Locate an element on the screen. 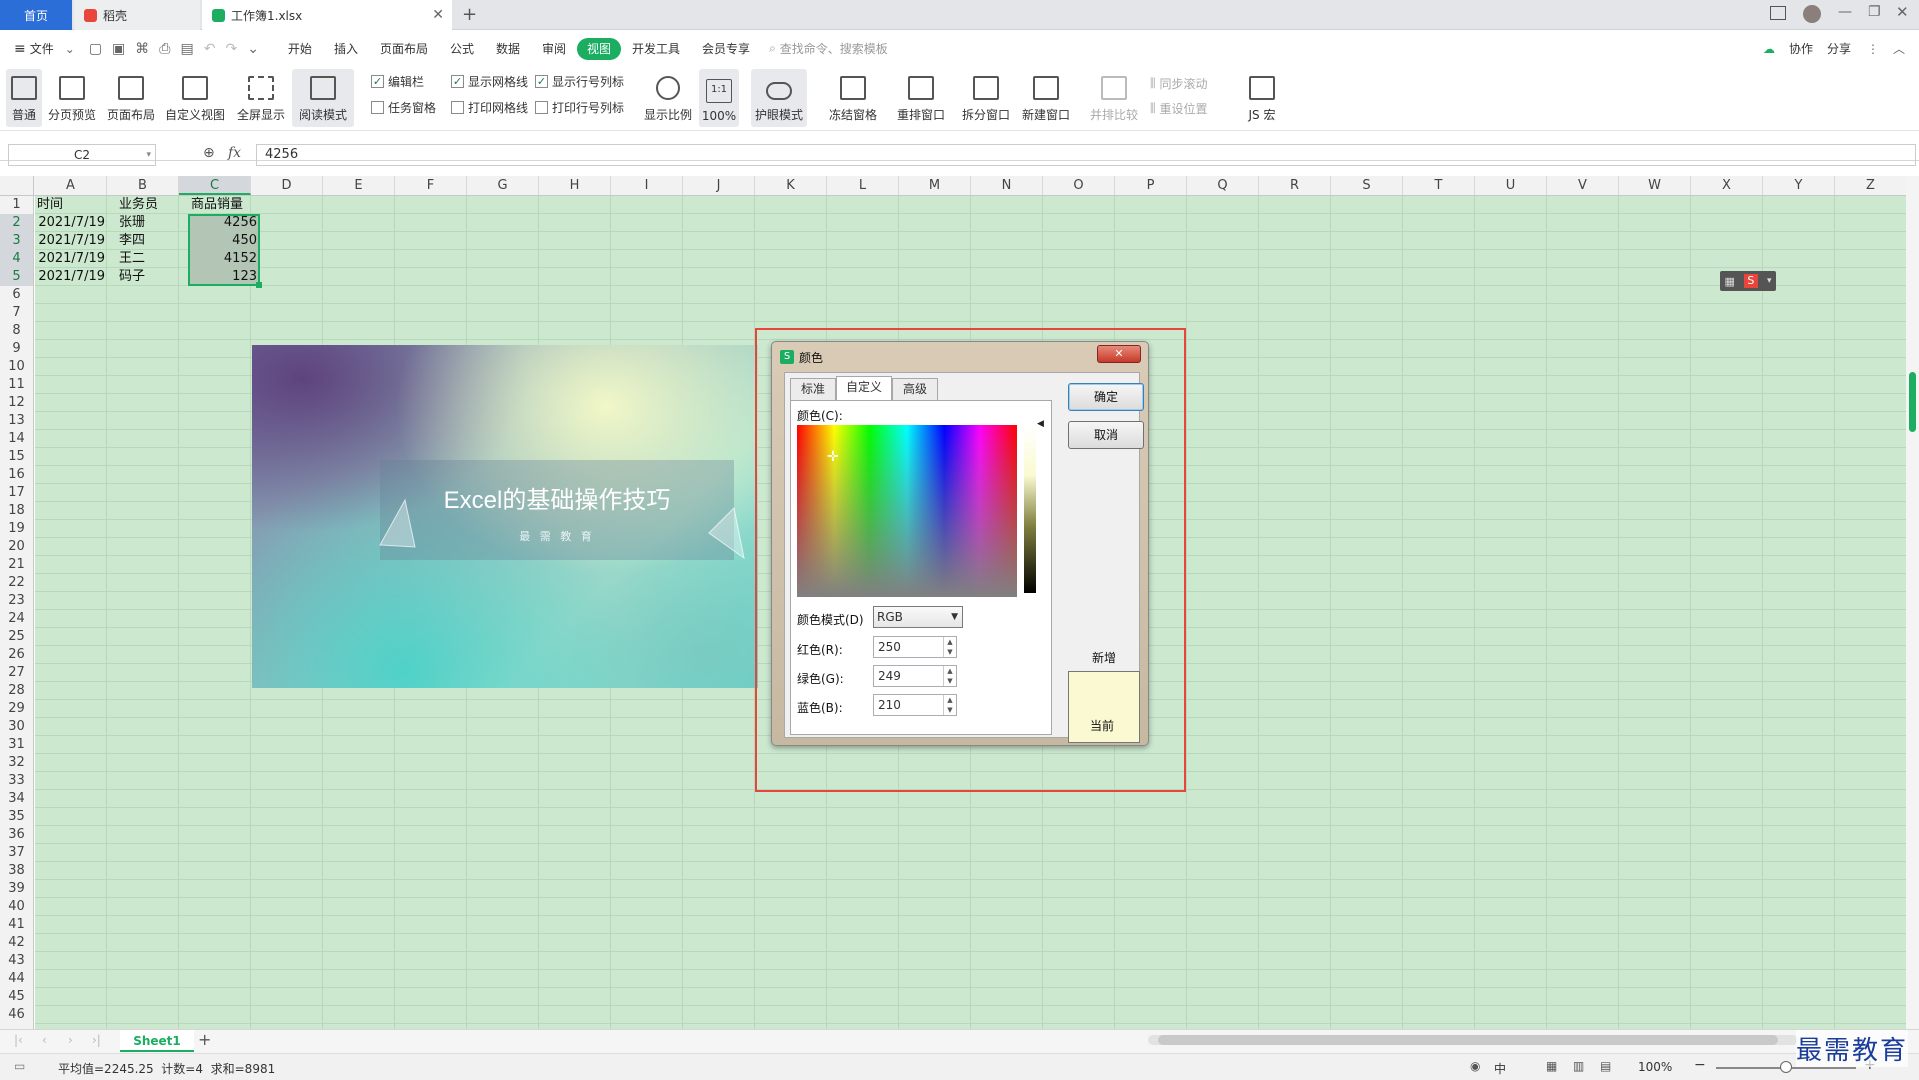  save-icon: ▣ is located at coordinates (118, 49).